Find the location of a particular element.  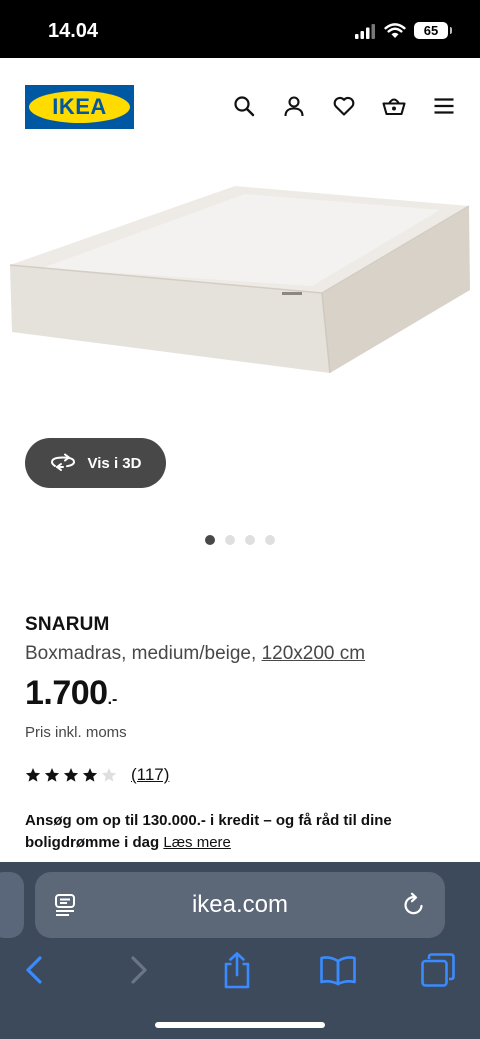

product-size-link: 120x200 cm is located at coordinates (314, 653).